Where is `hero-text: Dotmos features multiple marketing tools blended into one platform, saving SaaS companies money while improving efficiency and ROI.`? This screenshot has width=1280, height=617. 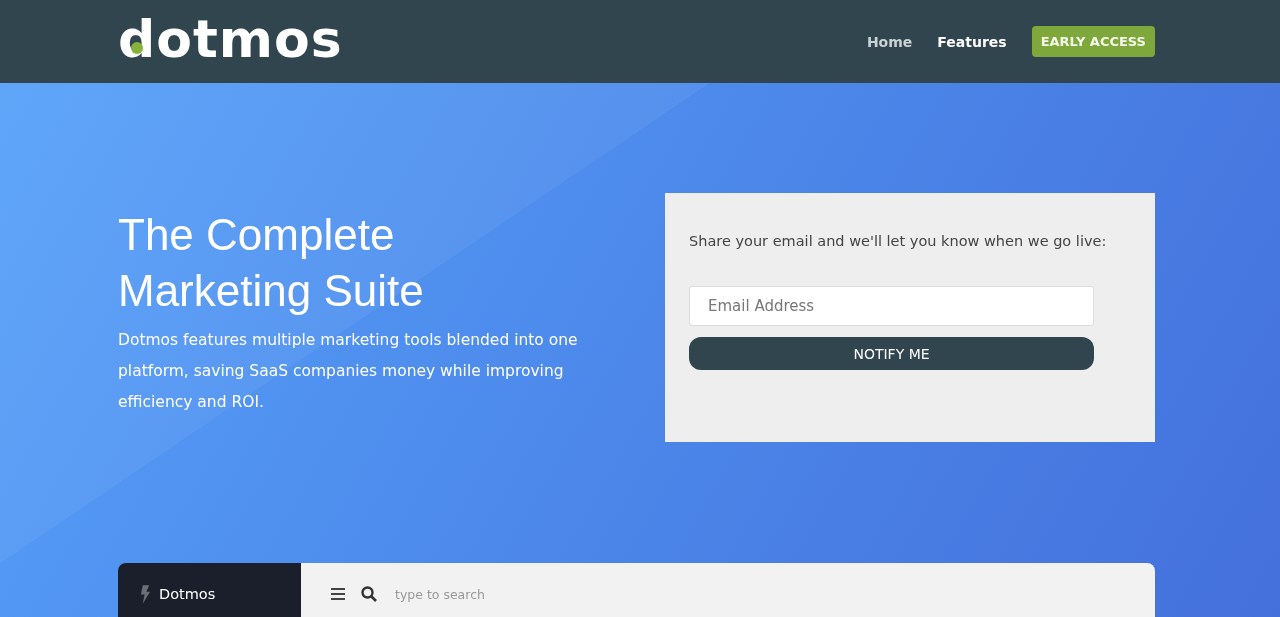 hero-text: Dotmos features multiple marketing tools blended into one platform, saving SaaS companies money while improving efficiency and ROI. is located at coordinates (348, 371).